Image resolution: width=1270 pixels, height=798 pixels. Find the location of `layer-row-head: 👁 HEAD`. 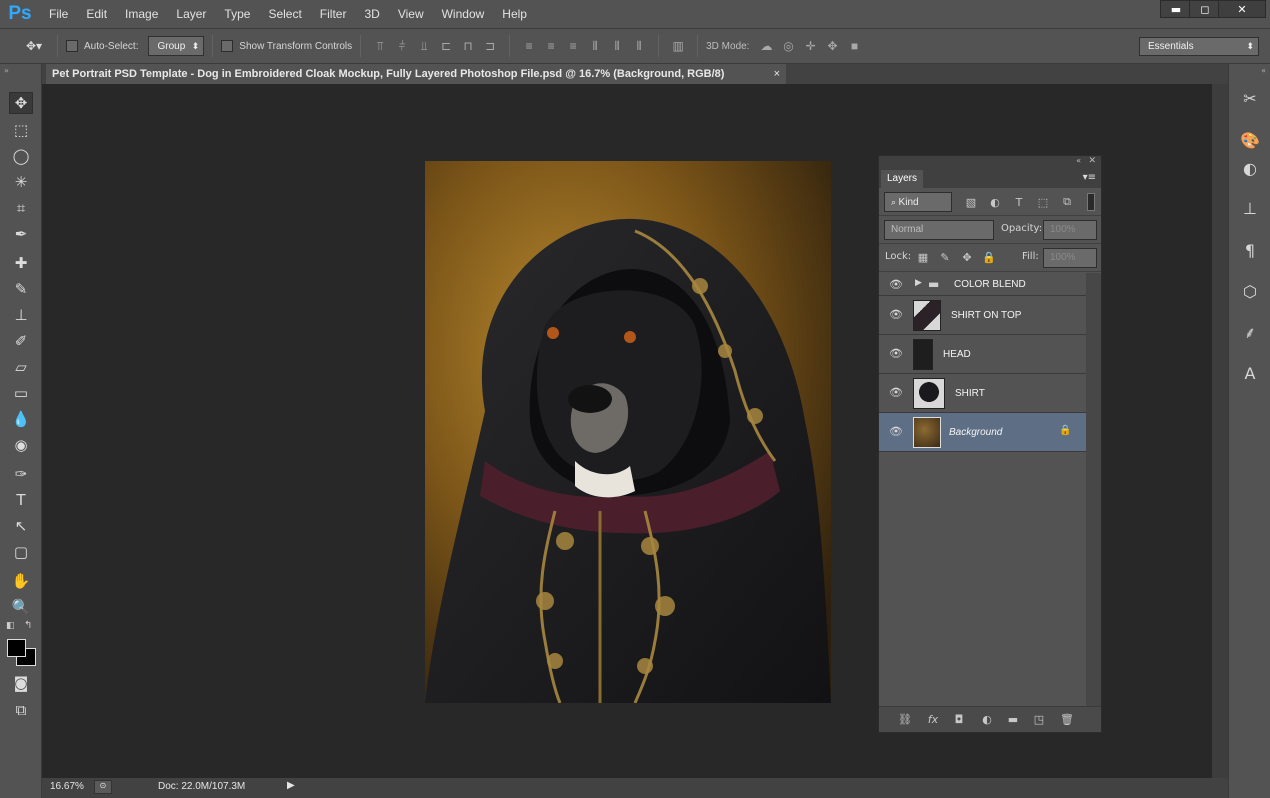

layer-row-head: 👁 HEAD is located at coordinates (982, 354).